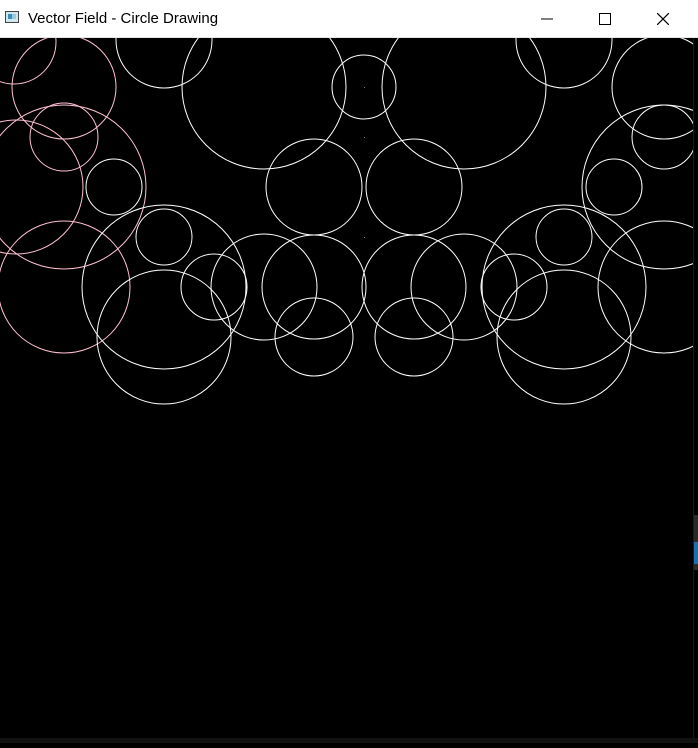 This screenshot has height=748, width=698. What do you see at coordinates (695, 390) in the screenshot?
I see `window-right-edge` at bounding box center [695, 390].